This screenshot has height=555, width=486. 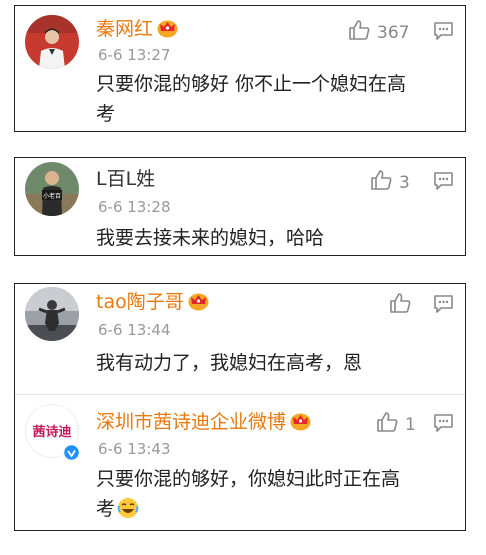 I want to click on divider, so click(x=240, y=394).